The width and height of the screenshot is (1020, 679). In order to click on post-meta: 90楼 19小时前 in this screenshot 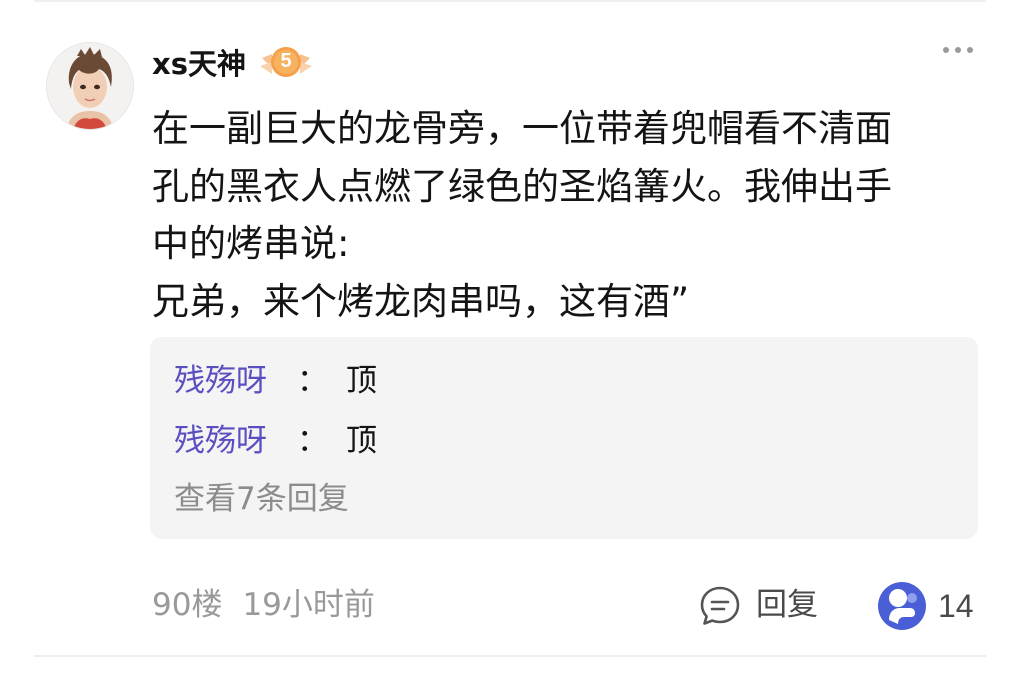, I will do `click(263, 605)`.